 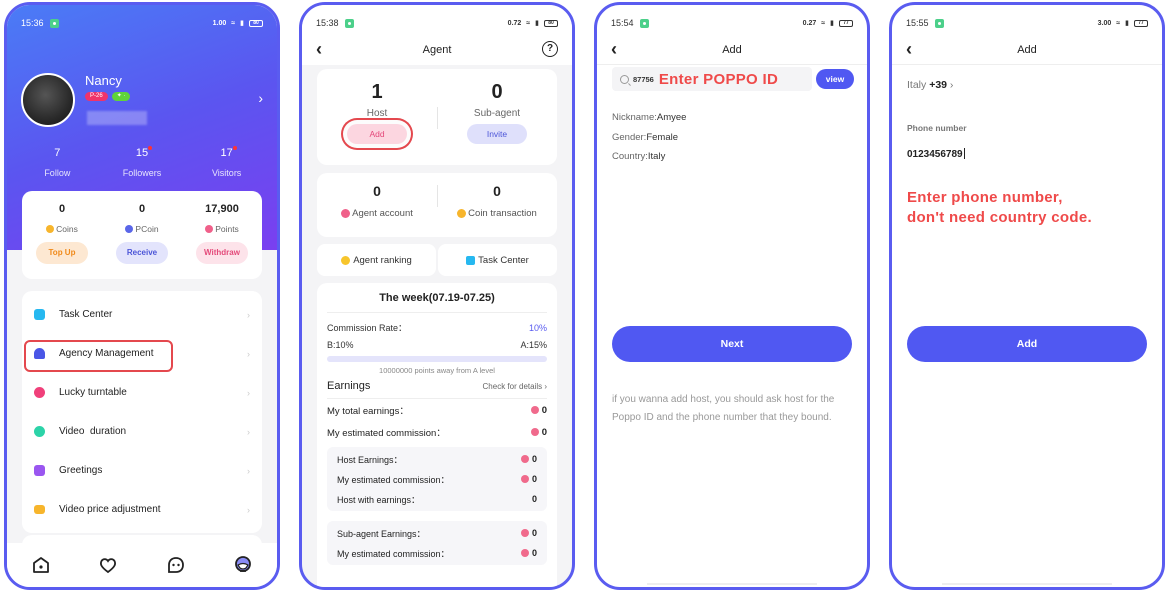 I want to click on total-earnings-row: My total earnings： 0, so click(x=437, y=411).